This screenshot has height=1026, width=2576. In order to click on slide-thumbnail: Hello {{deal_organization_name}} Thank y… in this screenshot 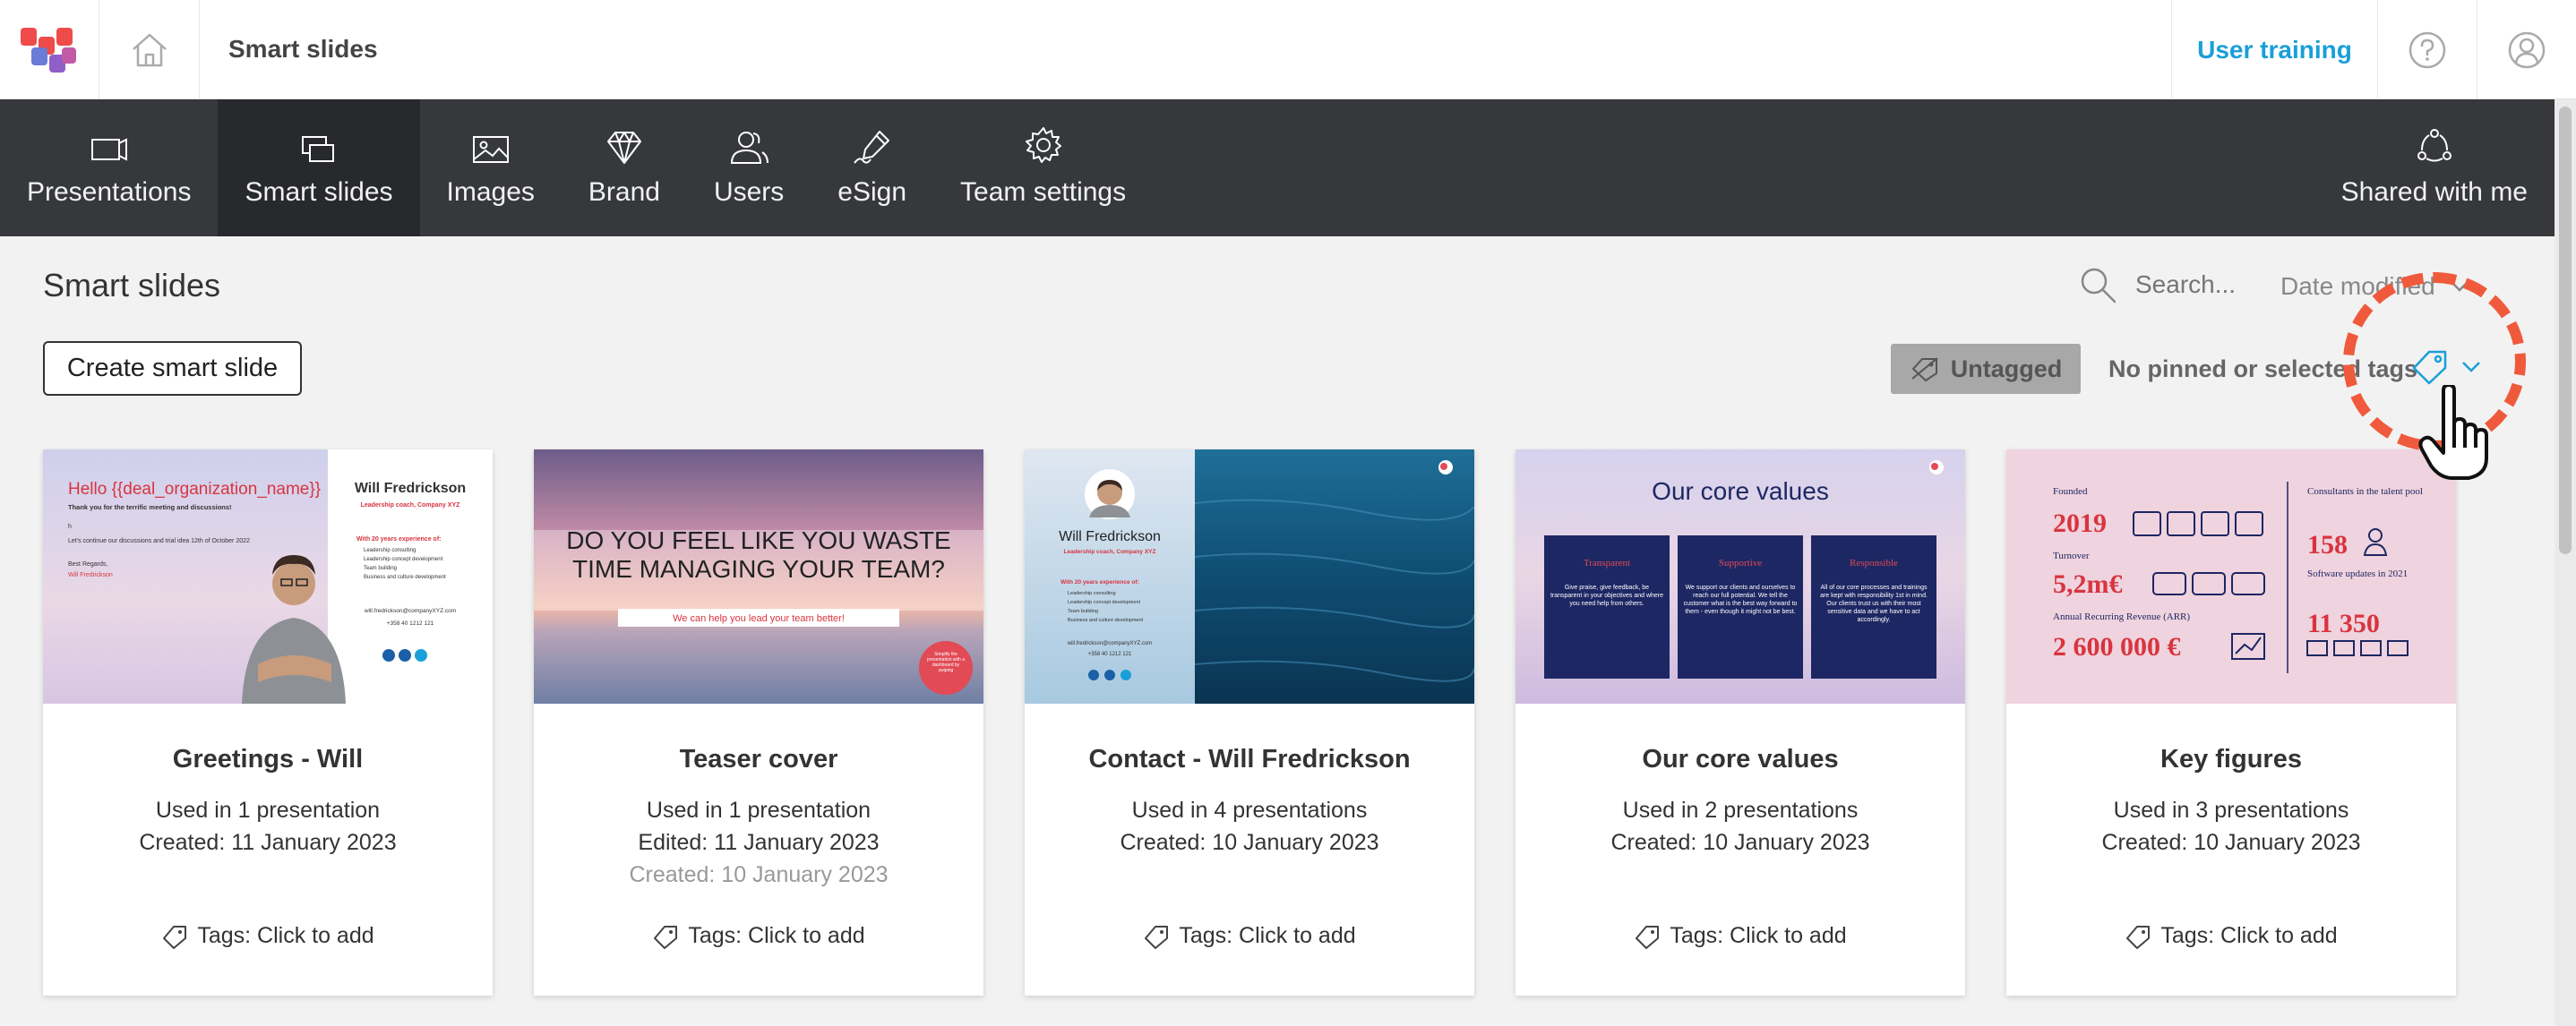, I will do `click(268, 576)`.